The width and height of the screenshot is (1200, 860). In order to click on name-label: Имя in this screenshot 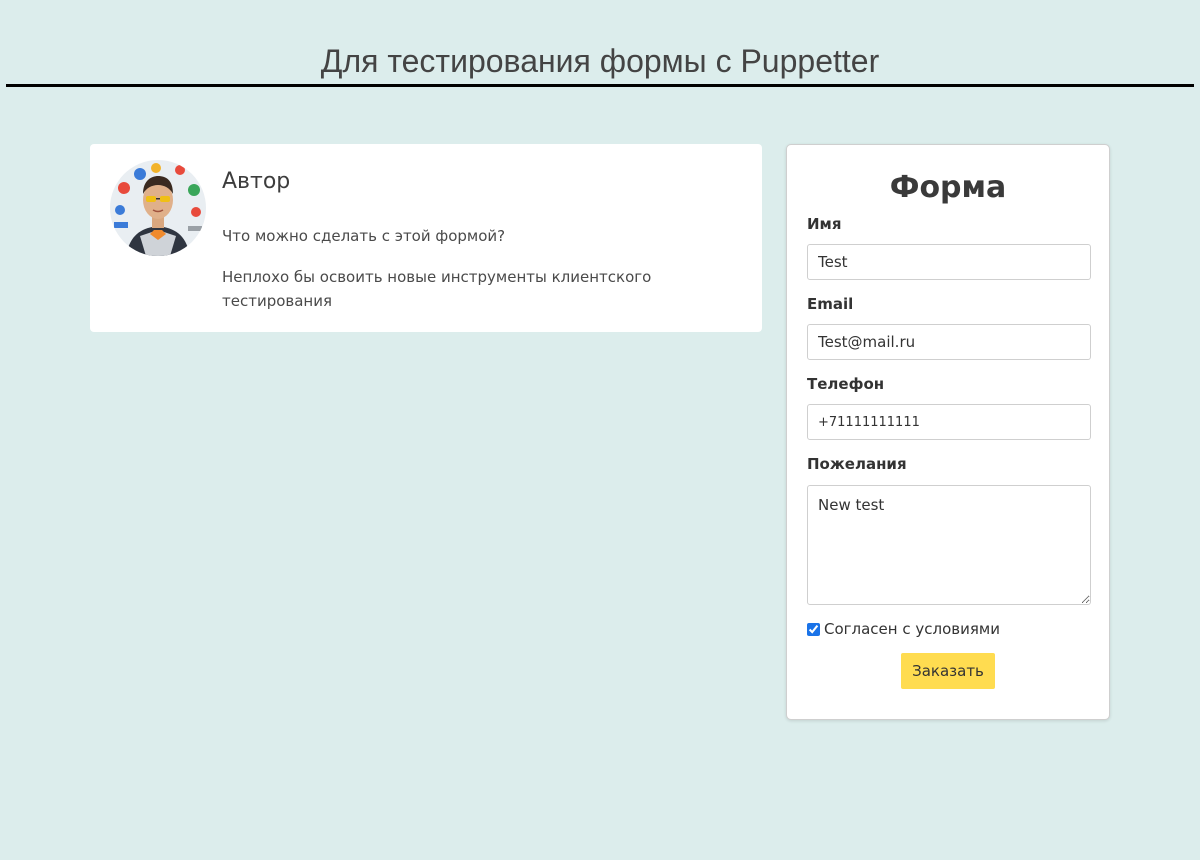, I will do `click(824, 224)`.